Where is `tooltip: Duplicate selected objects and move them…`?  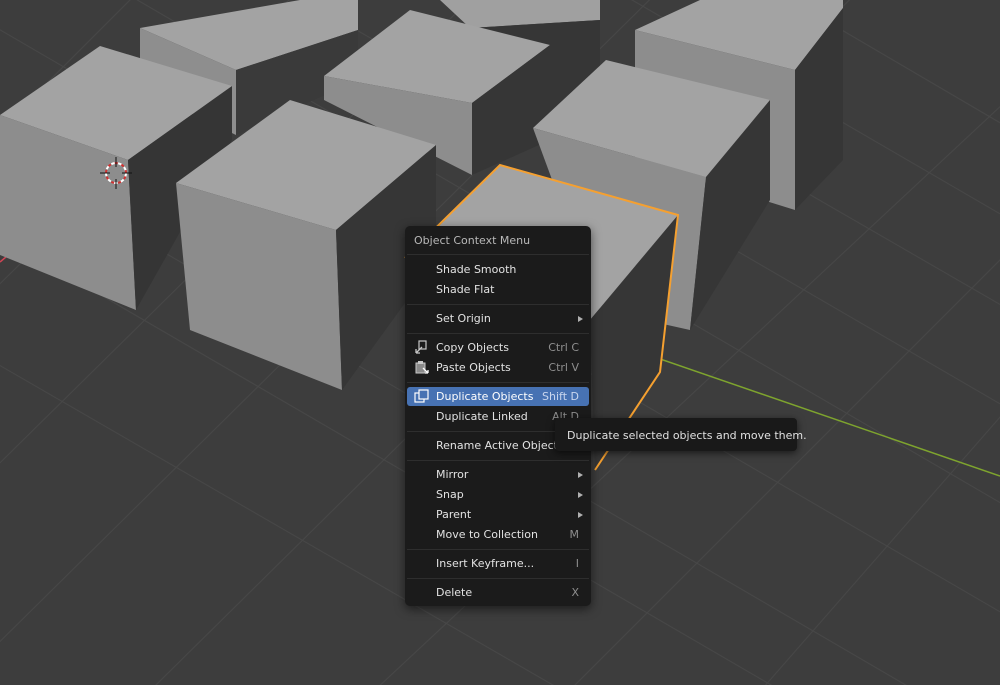
tooltip: Duplicate selected objects and move them… is located at coordinates (681, 434).